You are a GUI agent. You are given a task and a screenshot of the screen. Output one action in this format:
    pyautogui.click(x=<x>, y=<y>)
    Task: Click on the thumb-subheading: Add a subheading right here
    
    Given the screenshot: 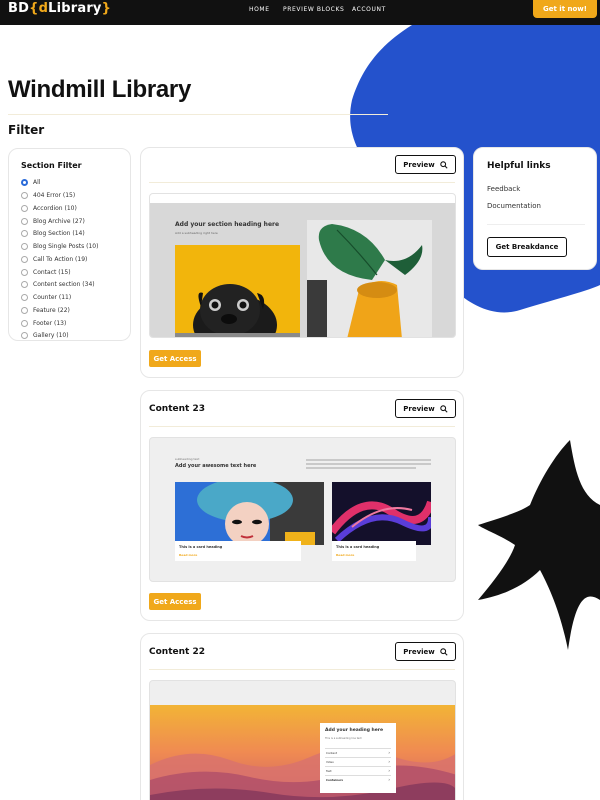 What is the action you would take?
    pyautogui.click(x=196, y=233)
    